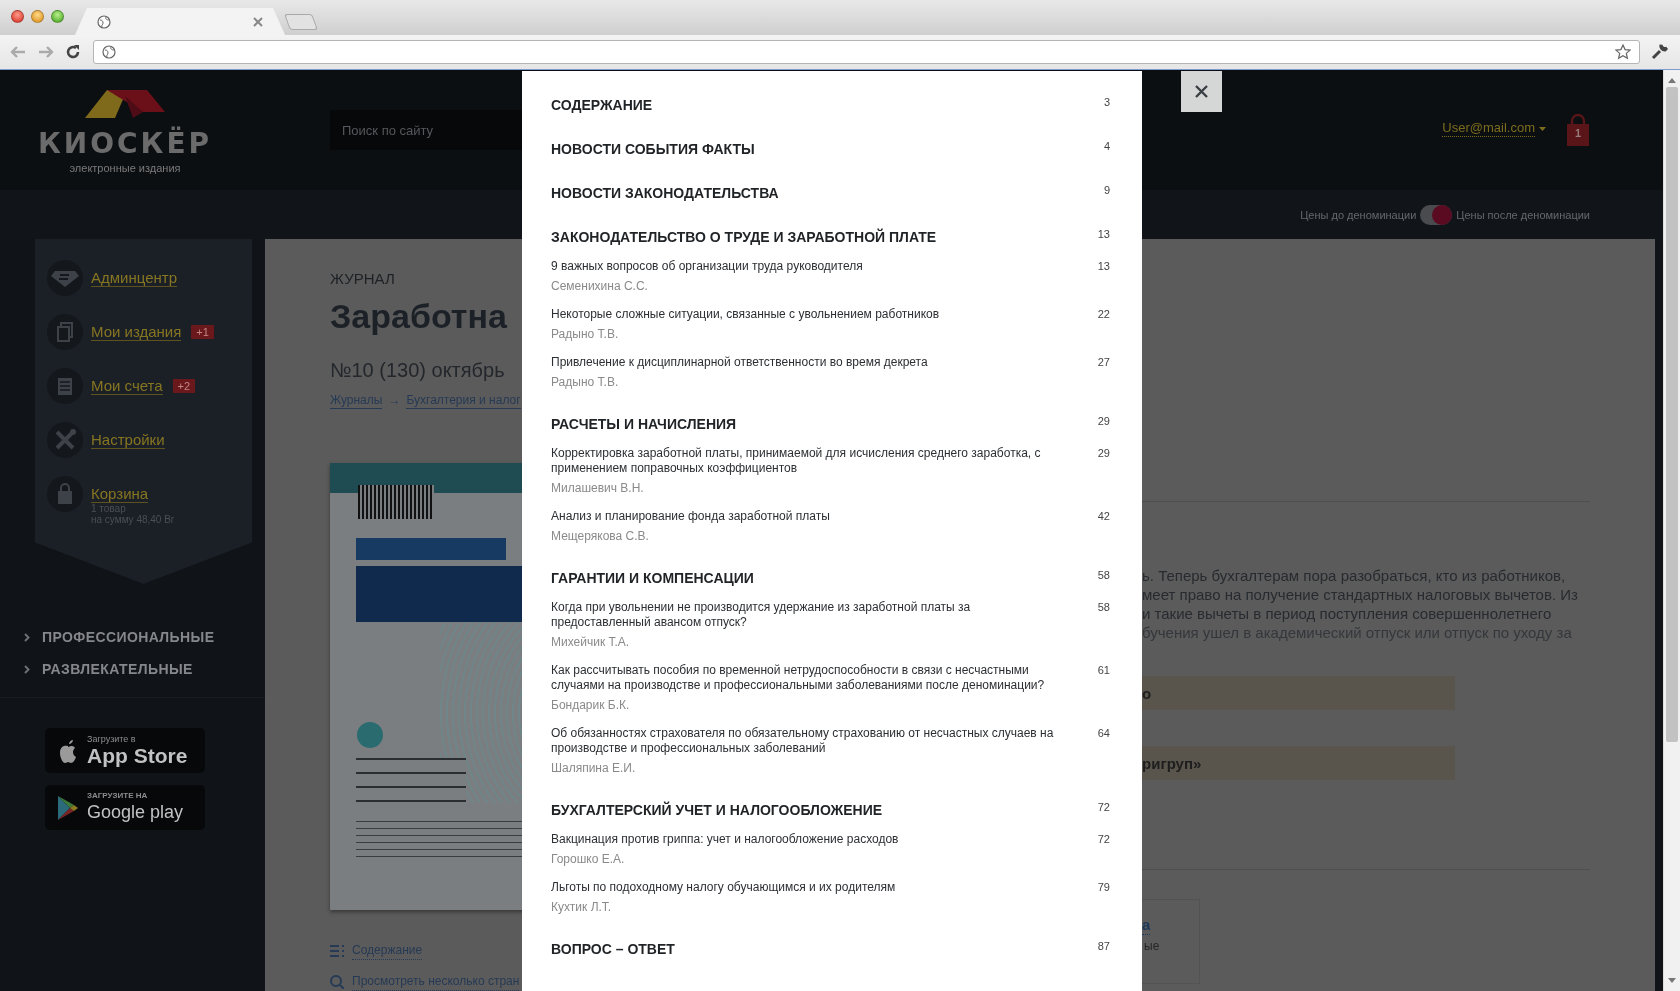  What do you see at coordinates (1103, 887) in the screenshot?
I see `page-number: 79` at bounding box center [1103, 887].